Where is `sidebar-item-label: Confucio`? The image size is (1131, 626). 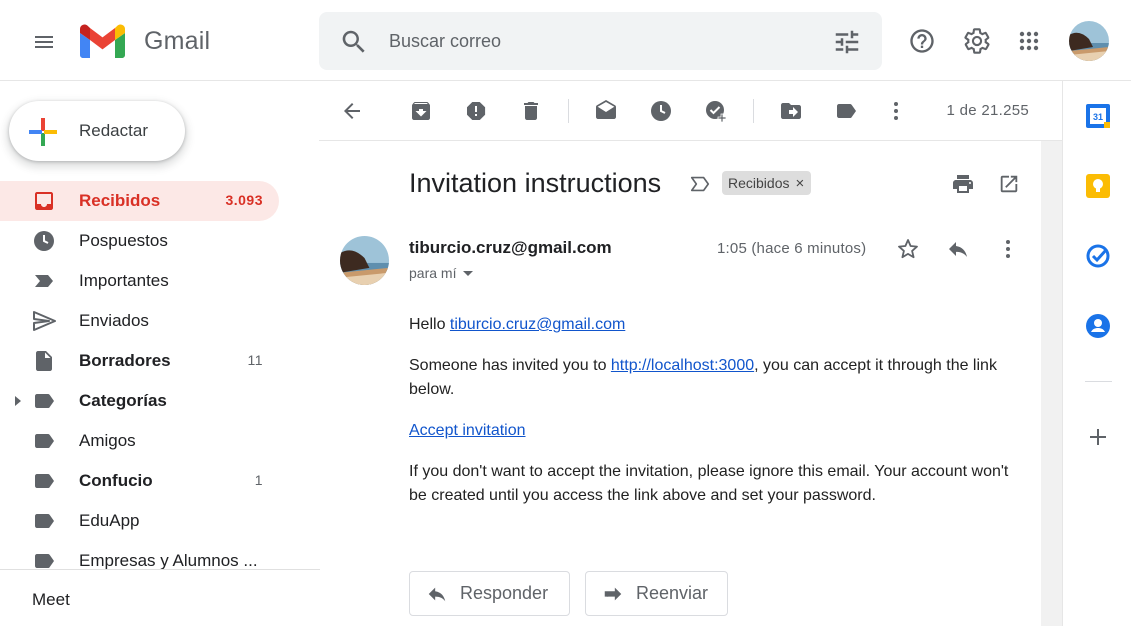
sidebar-item-label: Confucio is located at coordinates (116, 480).